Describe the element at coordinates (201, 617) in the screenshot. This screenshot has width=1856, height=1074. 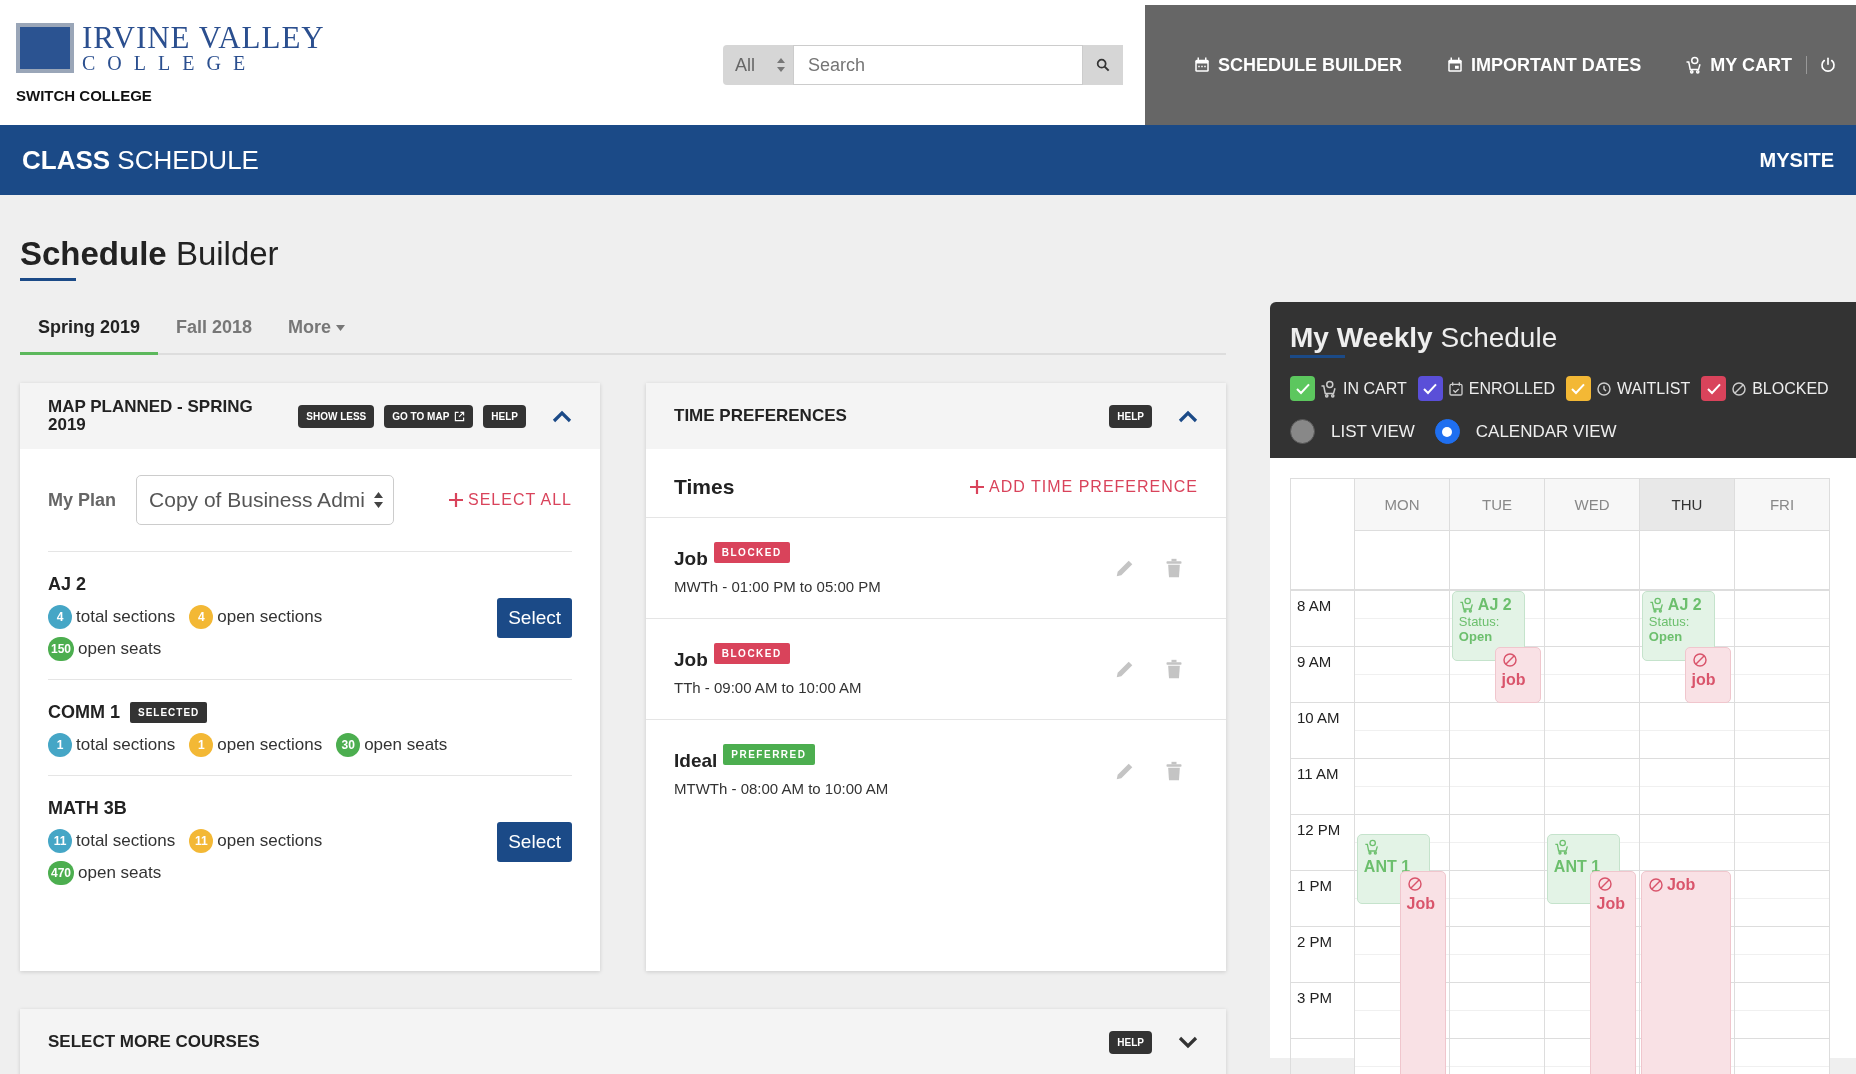
I see `count-badge: 4` at that location.